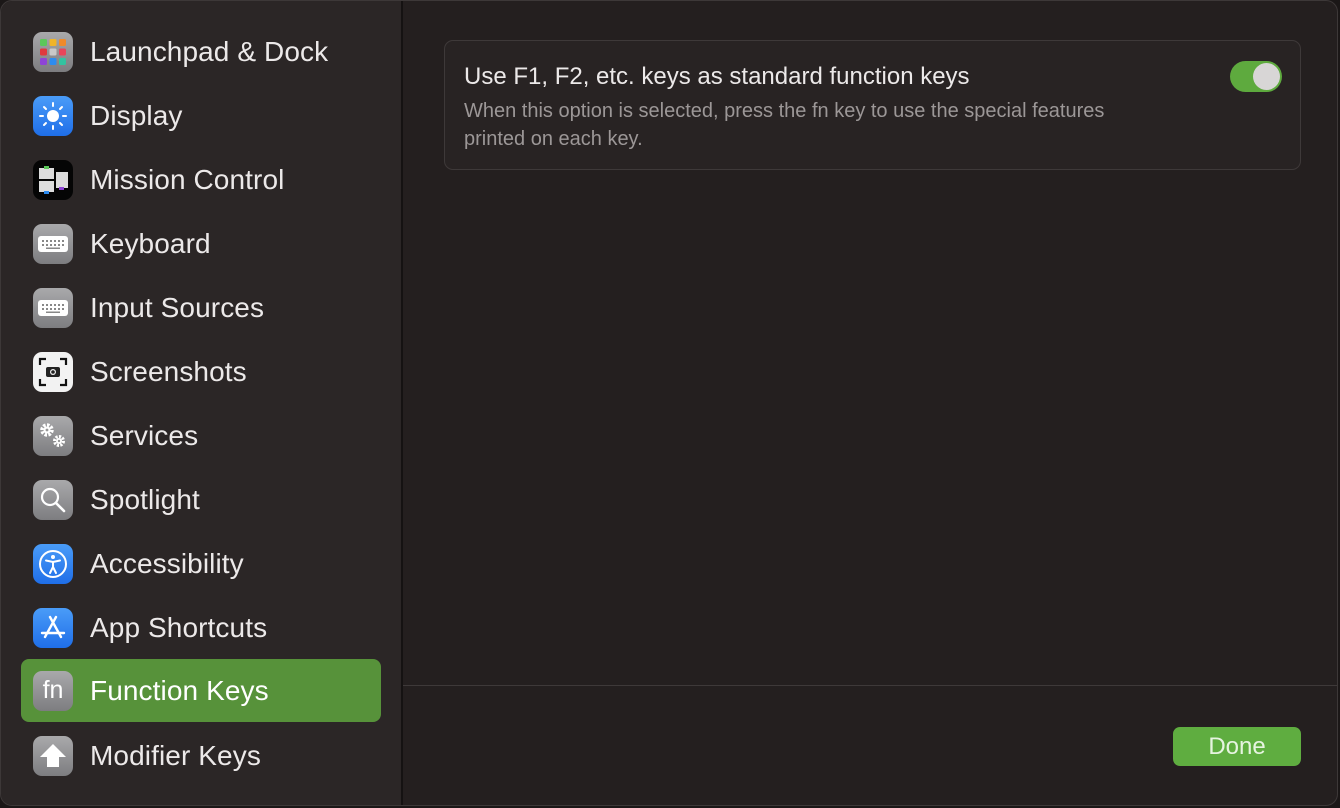 Image resolution: width=1340 pixels, height=808 pixels. Describe the element at coordinates (179, 627) in the screenshot. I see `sidebar-item-label: App Shortcuts` at that location.